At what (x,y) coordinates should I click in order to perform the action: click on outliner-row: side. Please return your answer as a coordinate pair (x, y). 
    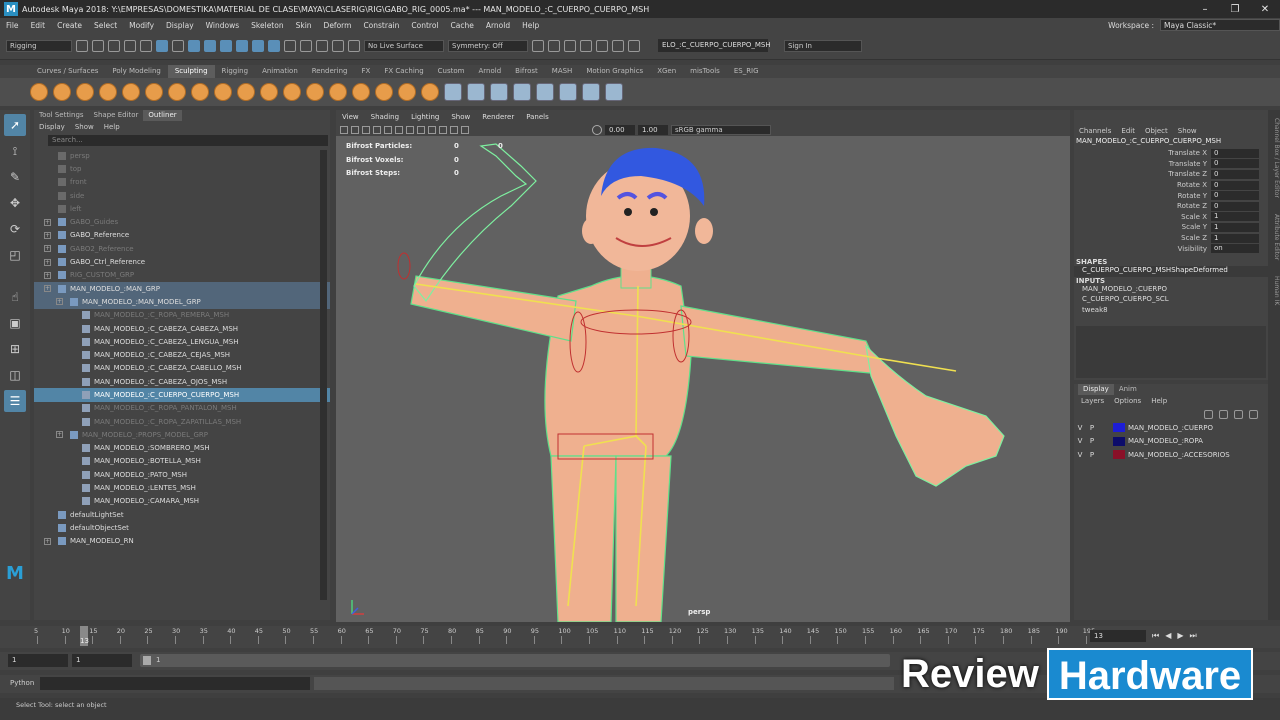
    Looking at the image, I should click on (182, 195).